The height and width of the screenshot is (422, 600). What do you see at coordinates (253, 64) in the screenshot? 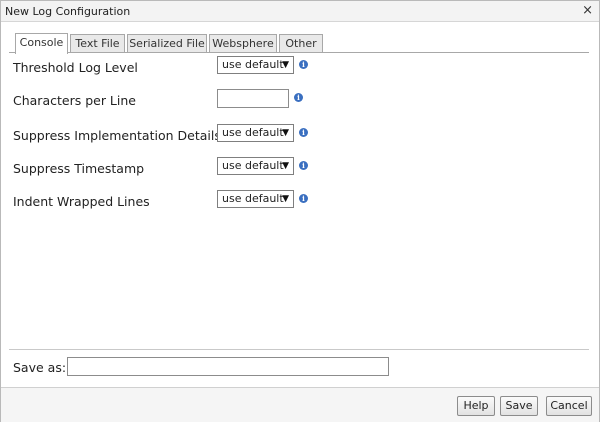
I see `threshold-log-level-value: use default` at bounding box center [253, 64].